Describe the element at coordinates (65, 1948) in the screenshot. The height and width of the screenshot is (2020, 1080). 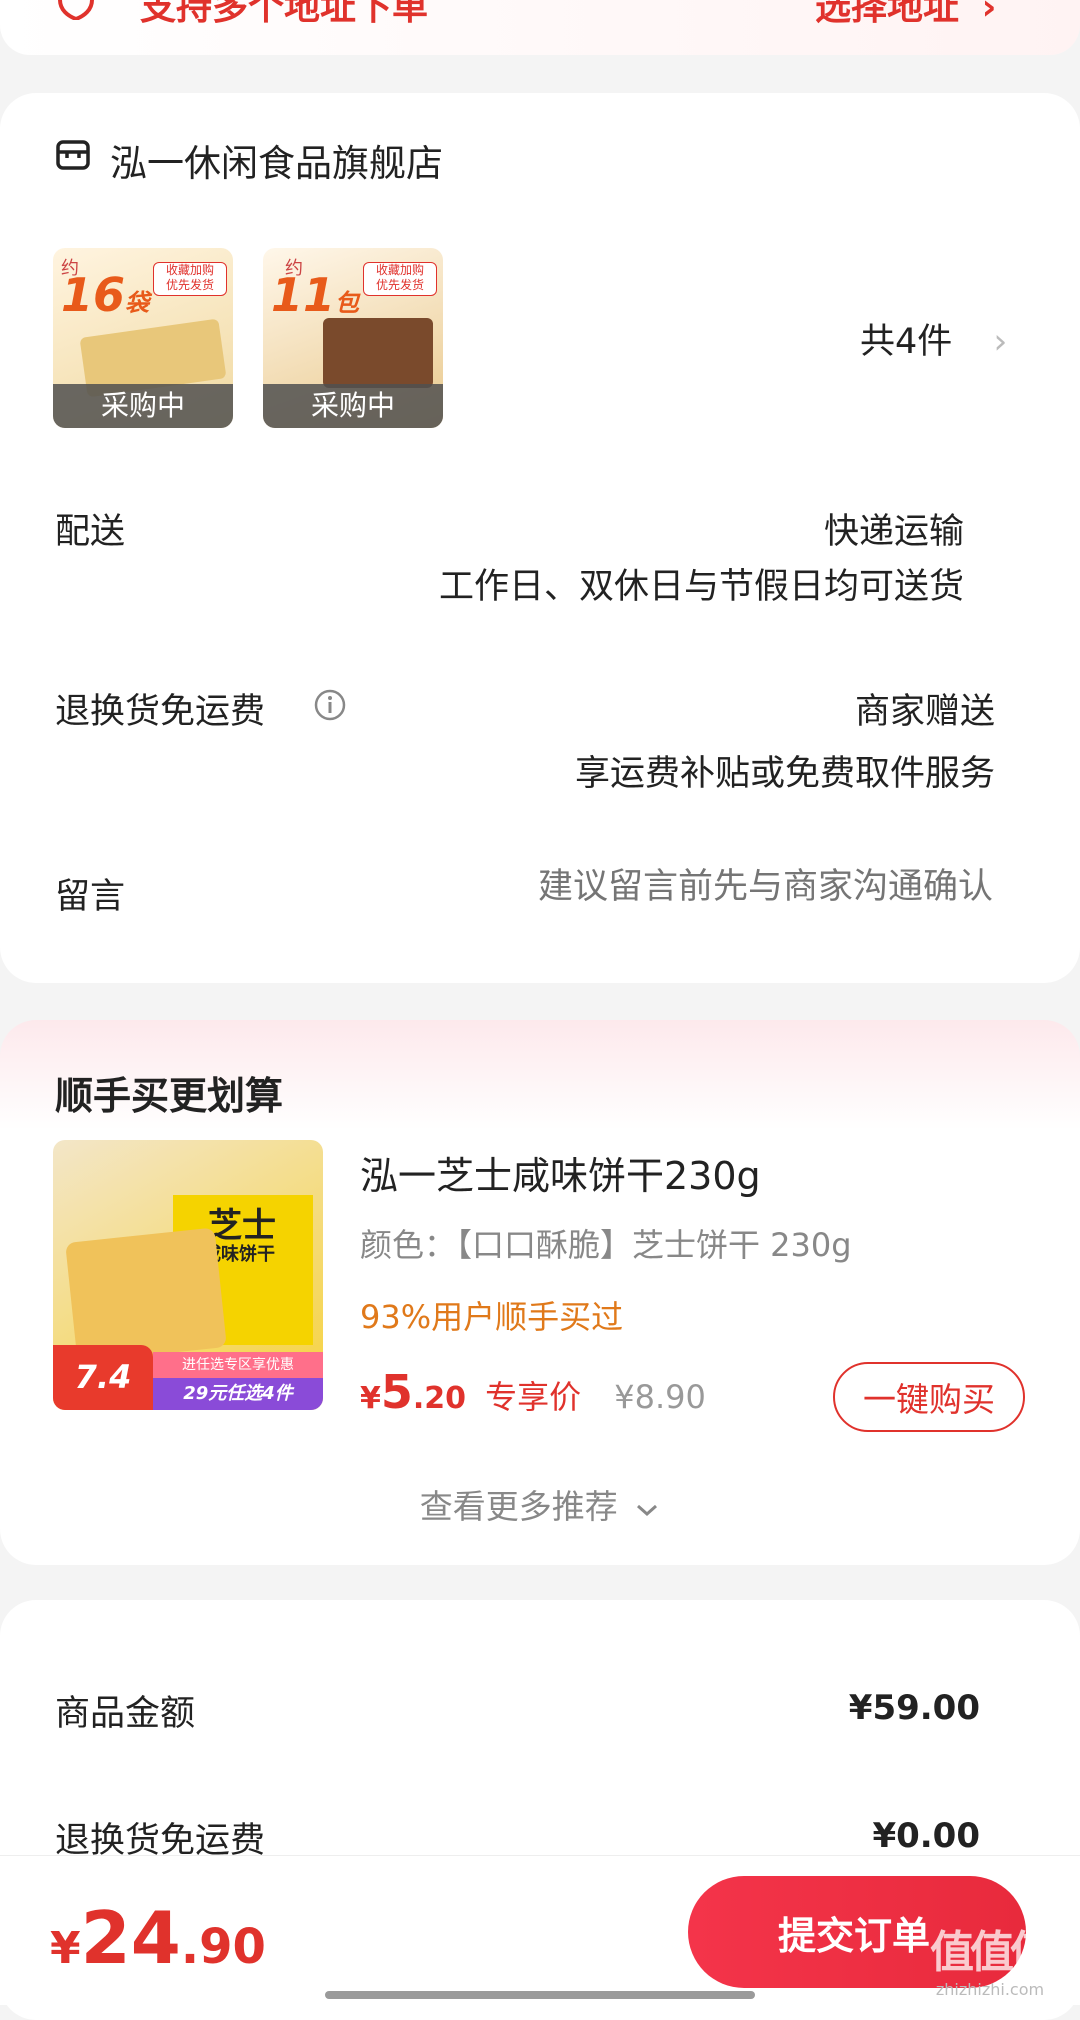
I see `total-symbol: ¥` at that location.